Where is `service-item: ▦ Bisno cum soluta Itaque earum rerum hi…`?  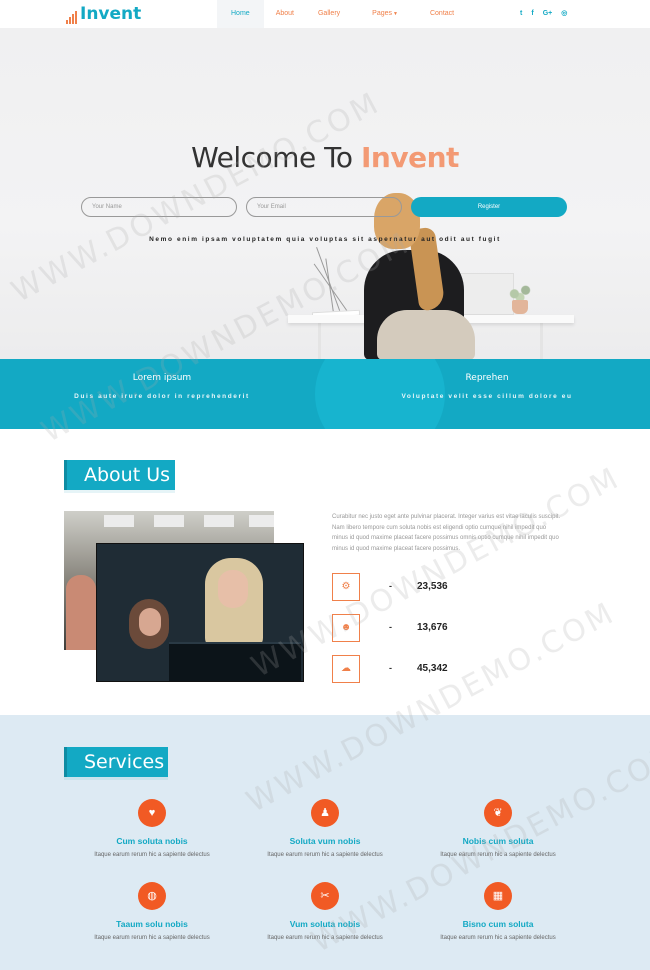
service-item: ▦ Bisno cum soluta Itaque earum rerum hi… is located at coordinates (498, 911).